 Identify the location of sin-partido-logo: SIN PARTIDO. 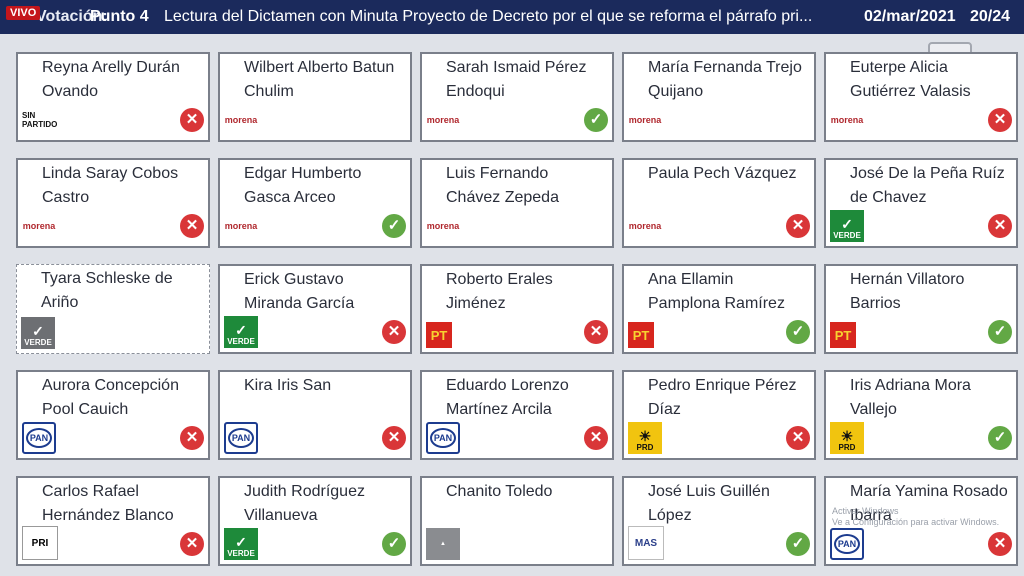
(42, 120).